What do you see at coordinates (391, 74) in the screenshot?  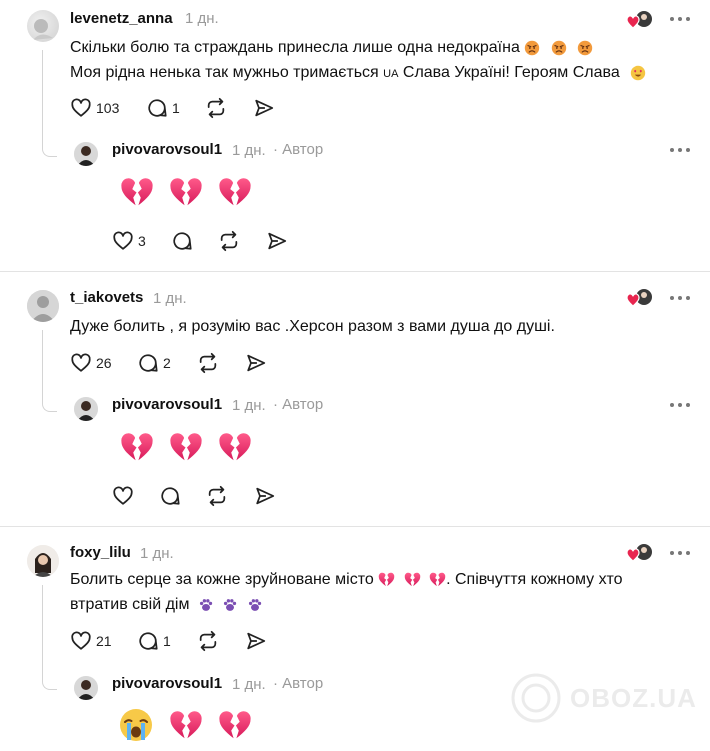 I see `ua-flag-text: UA` at bounding box center [391, 74].